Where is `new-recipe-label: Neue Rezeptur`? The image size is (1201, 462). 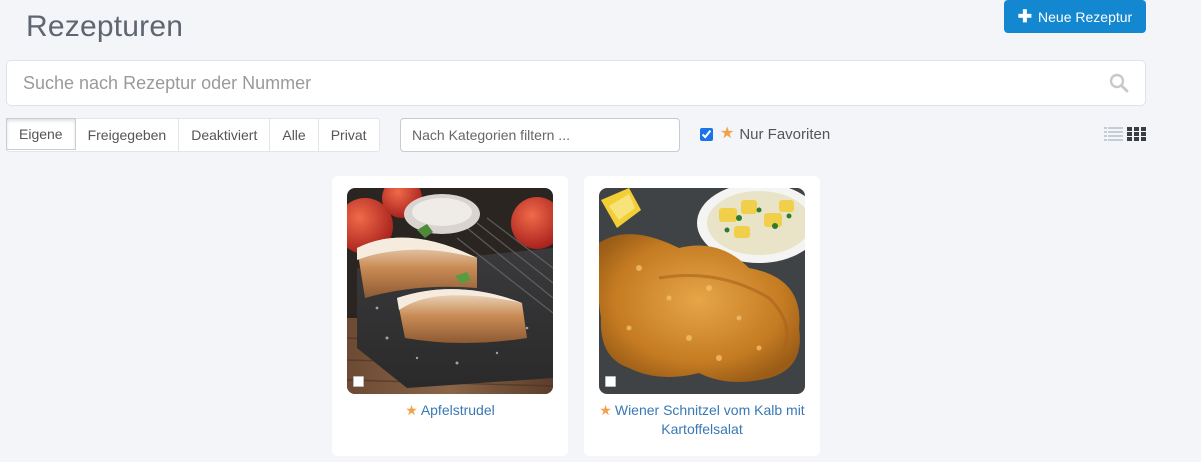
new-recipe-label: Neue Rezeptur is located at coordinates (1085, 16).